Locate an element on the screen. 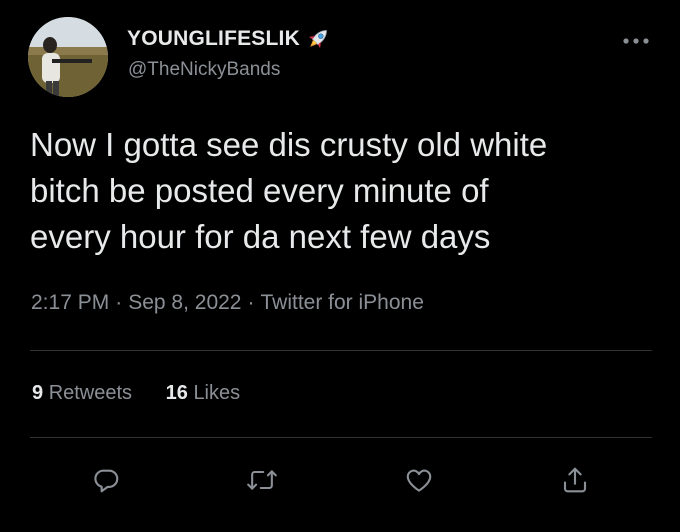 The image size is (680, 532). reply-button is located at coordinates (106, 480).